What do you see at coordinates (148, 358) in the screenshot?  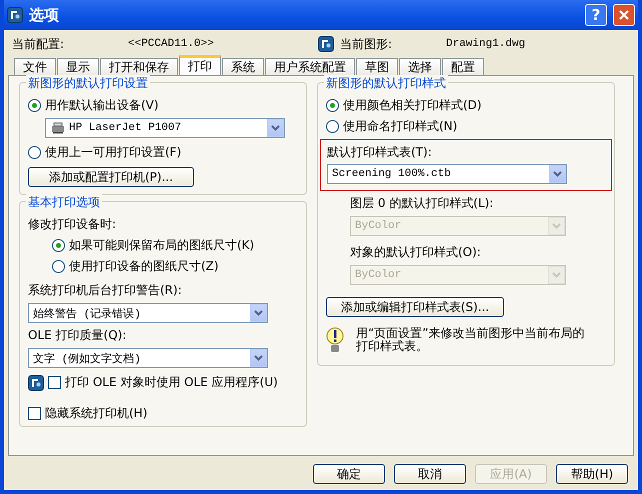 I see `dropdown: 文字 (例如文字文档)` at bounding box center [148, 358].